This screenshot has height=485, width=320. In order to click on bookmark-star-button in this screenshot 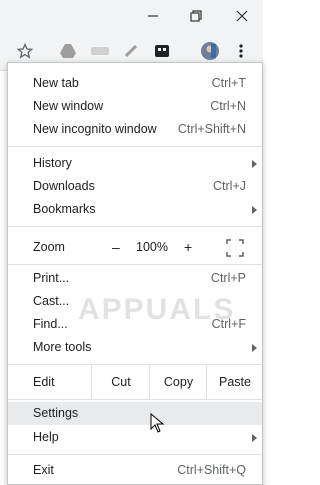, I will do `click(25, 51)`.